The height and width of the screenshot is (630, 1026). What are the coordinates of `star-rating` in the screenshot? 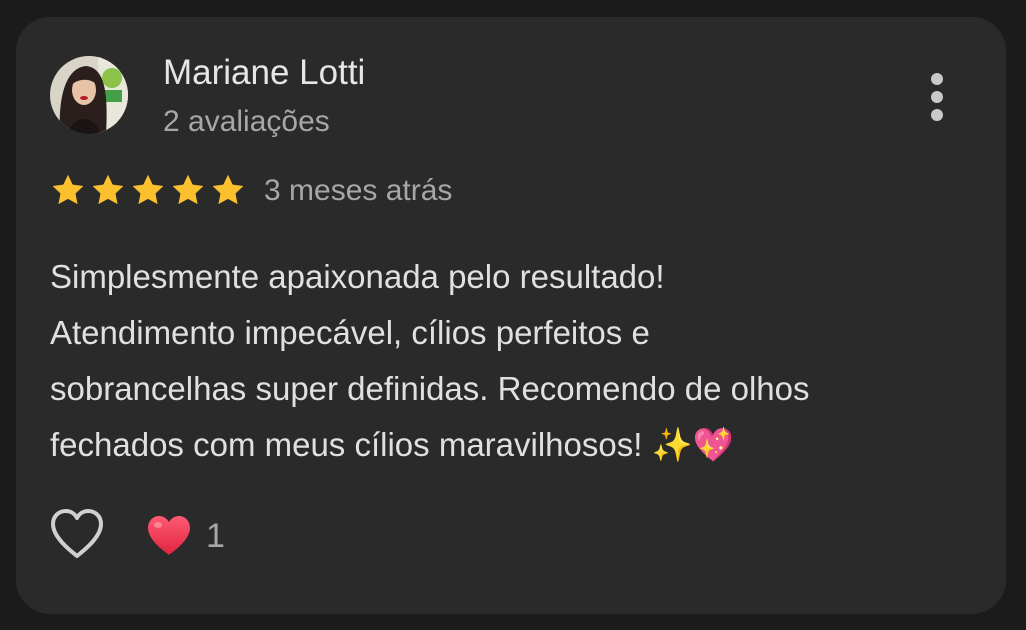 It's located at (148, 190).